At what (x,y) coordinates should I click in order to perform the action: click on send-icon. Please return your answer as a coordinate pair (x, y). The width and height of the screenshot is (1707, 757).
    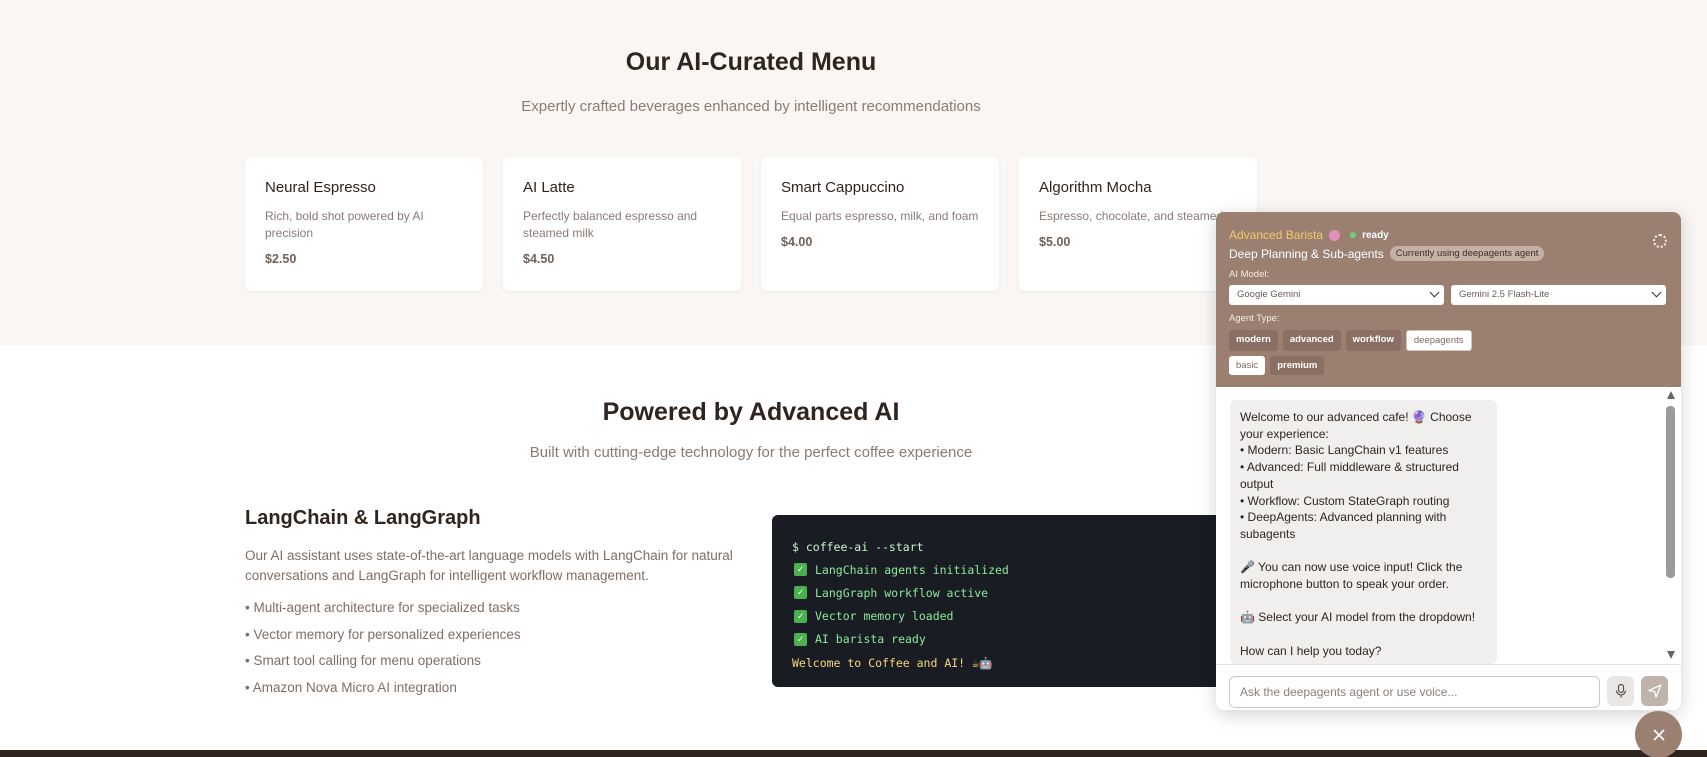
    Looking at the image, I should click on (1654, 691).